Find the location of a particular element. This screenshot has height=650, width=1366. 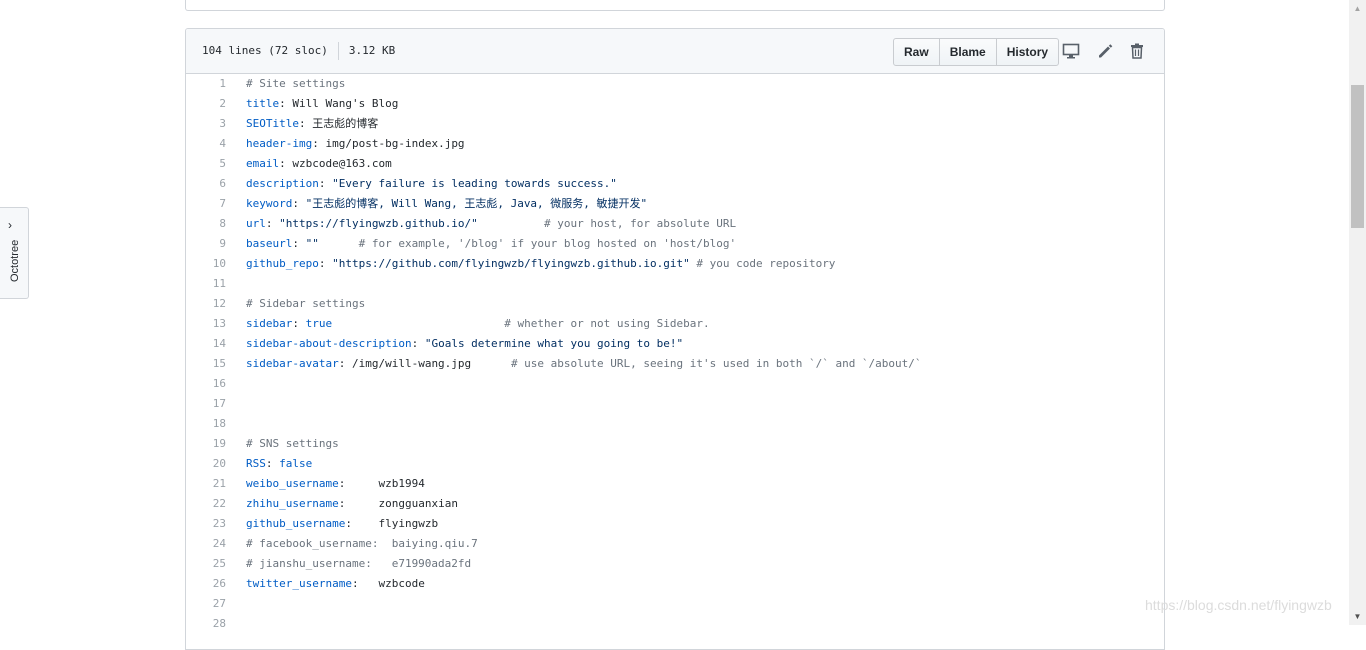

code-line: 11 is located at coordinates (675, 284).